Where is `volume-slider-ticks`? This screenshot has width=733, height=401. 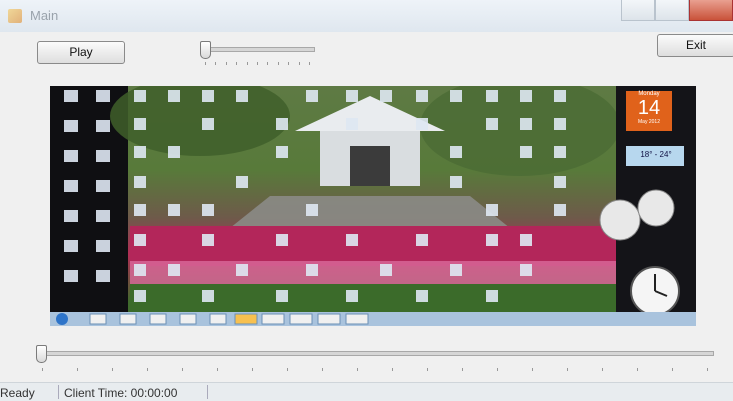
volume-slider-ticks is located at coordinates (257, 63).